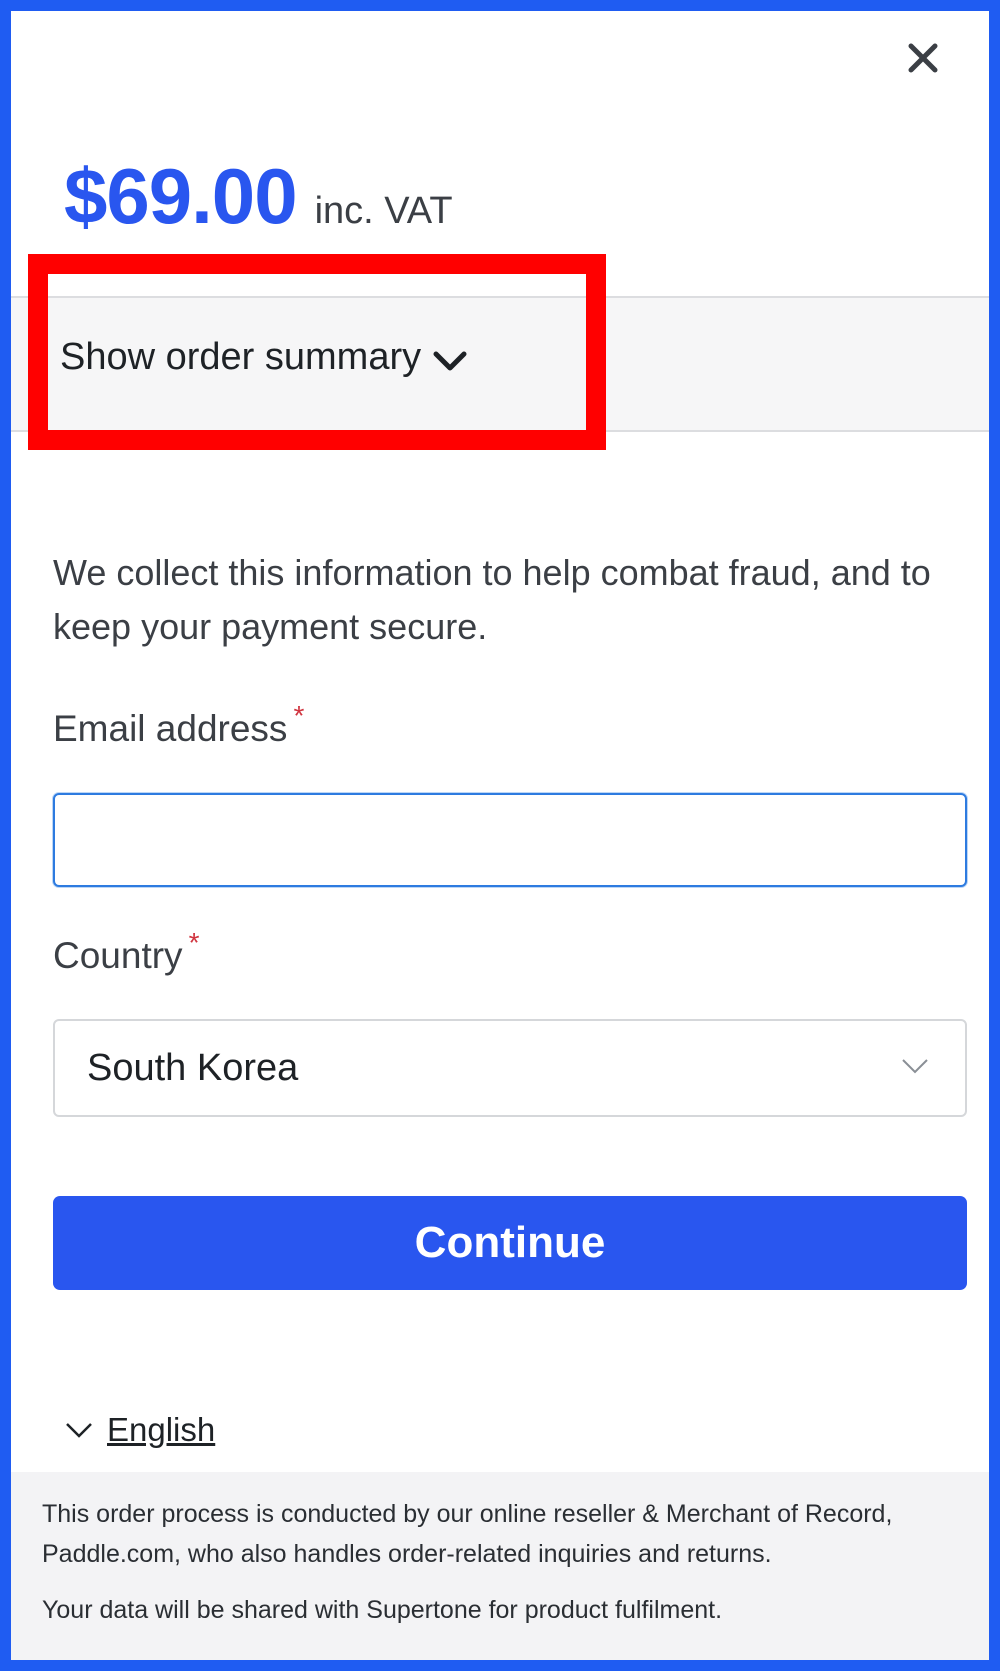 The width and height of the screenshot is (1000, 1671). Describe the element at coordinates (510, 840) in the screenshot. I see `email-field` at that location.